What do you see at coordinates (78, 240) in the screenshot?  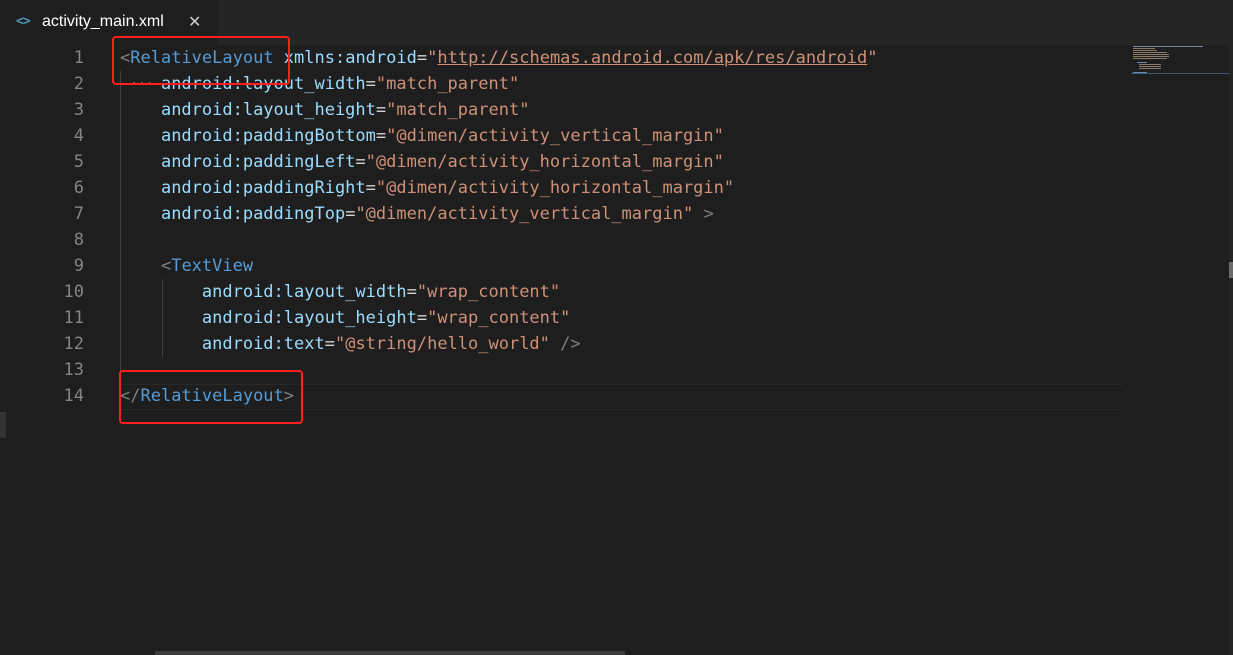 I see `line-number: 8` at bounding box center [78, 240].